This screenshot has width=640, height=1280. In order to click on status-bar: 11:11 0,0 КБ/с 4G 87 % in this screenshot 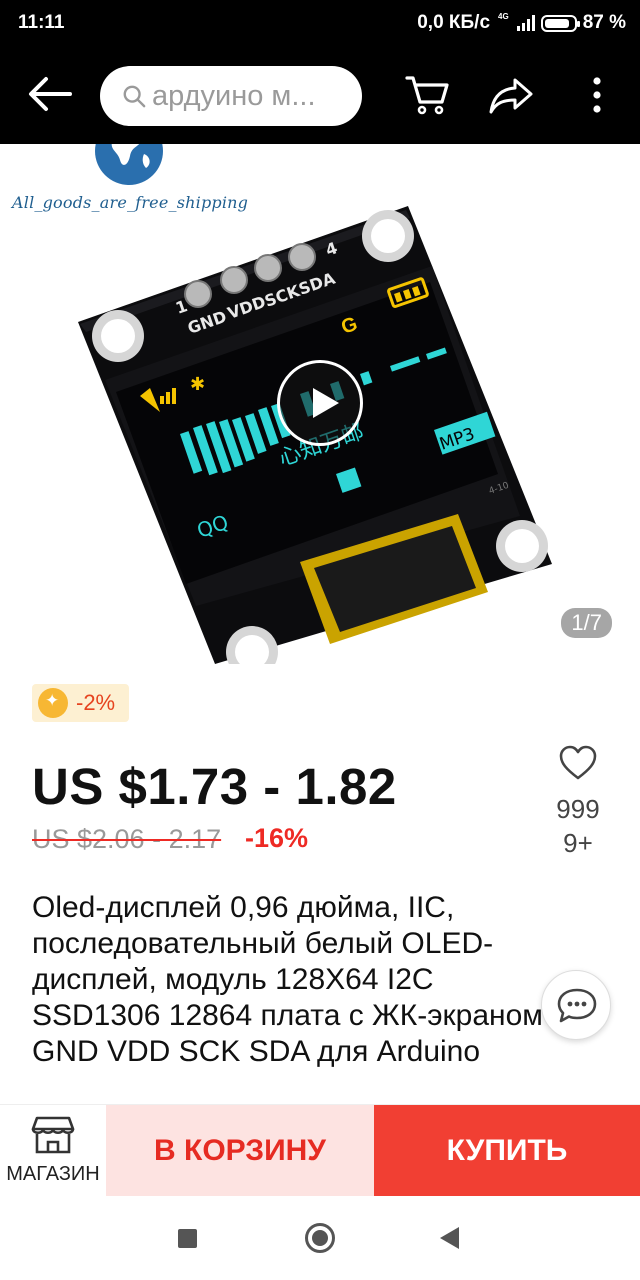, I will do `click(320, 22)`.